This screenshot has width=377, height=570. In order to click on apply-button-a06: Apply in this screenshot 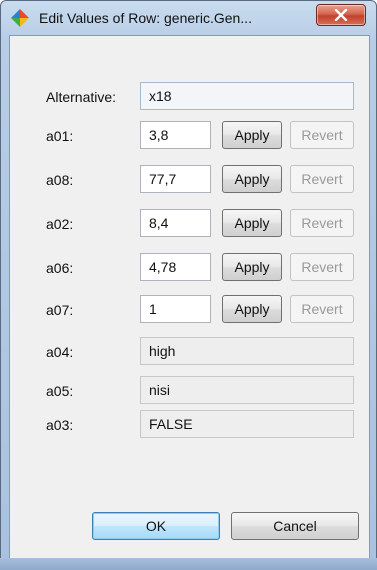, I will do `click(252, 267)`.